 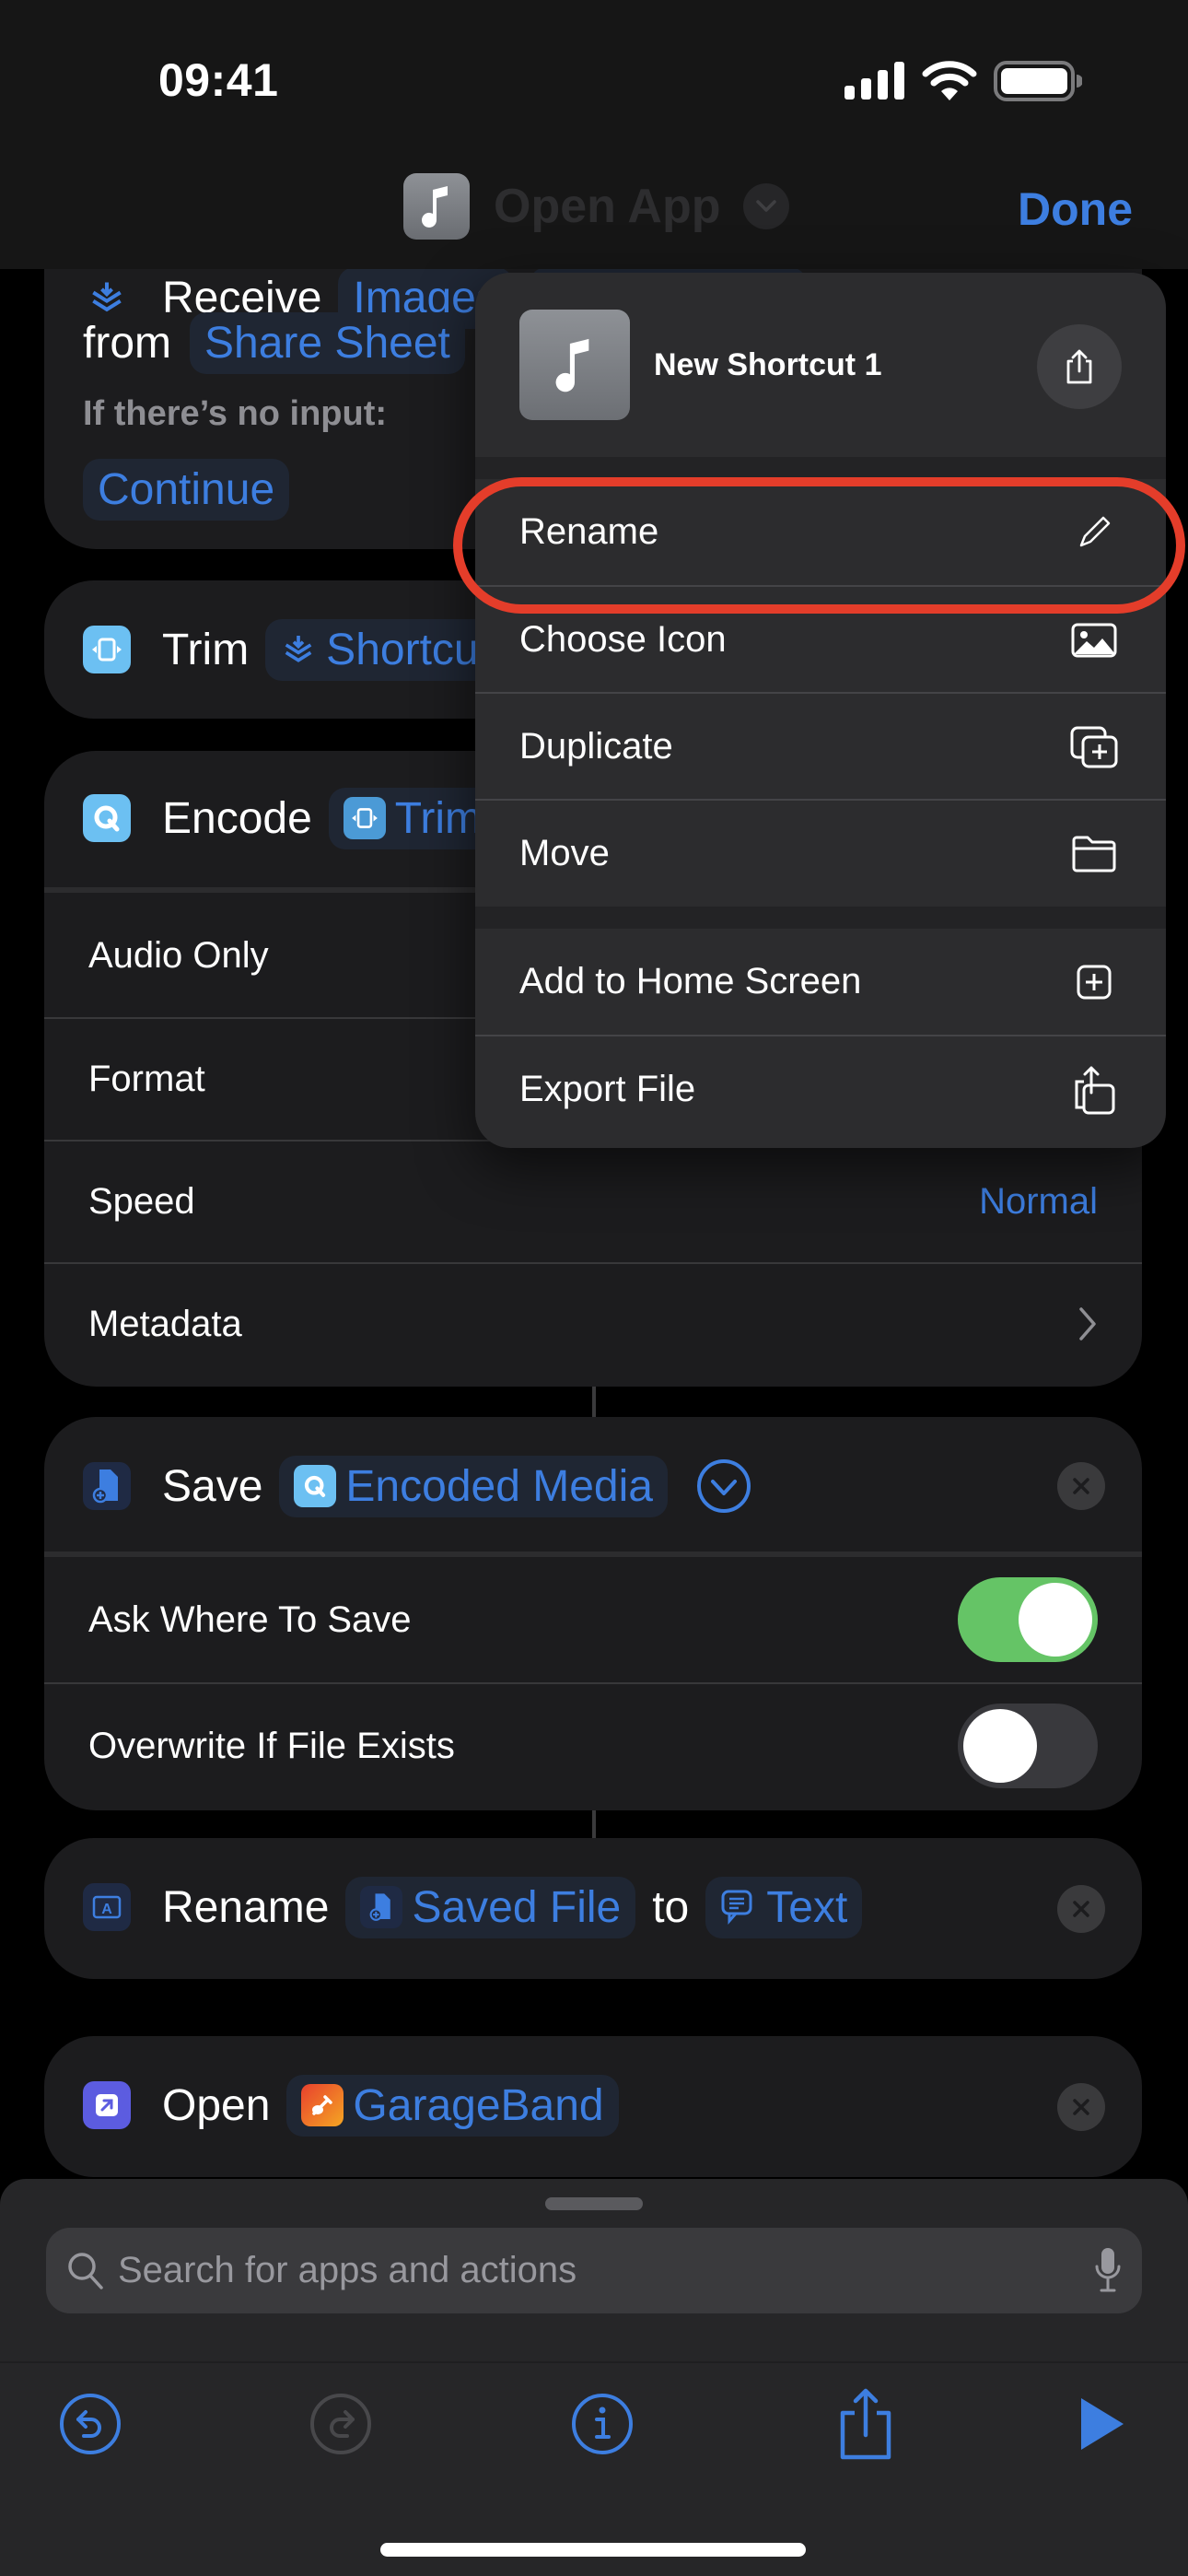 I want to click on save-input-label: Encoded Media, so click(x=499, y=1486).